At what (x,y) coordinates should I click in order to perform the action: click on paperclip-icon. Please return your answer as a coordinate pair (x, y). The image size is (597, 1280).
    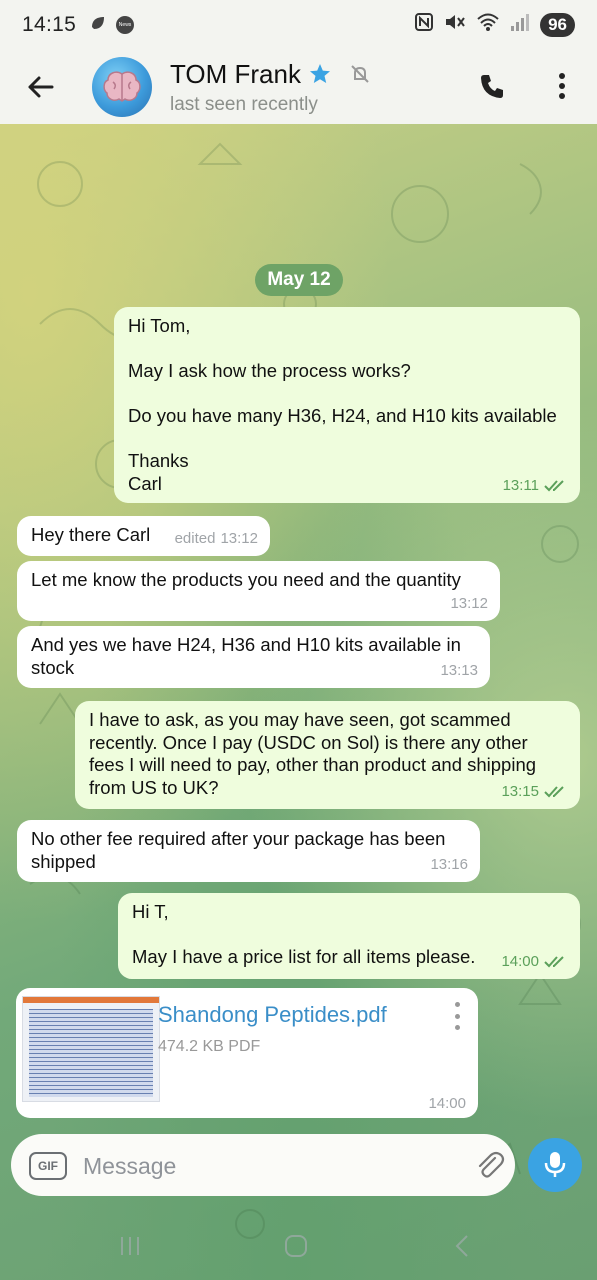
    Looking at the image, I should click on (491, 1164).